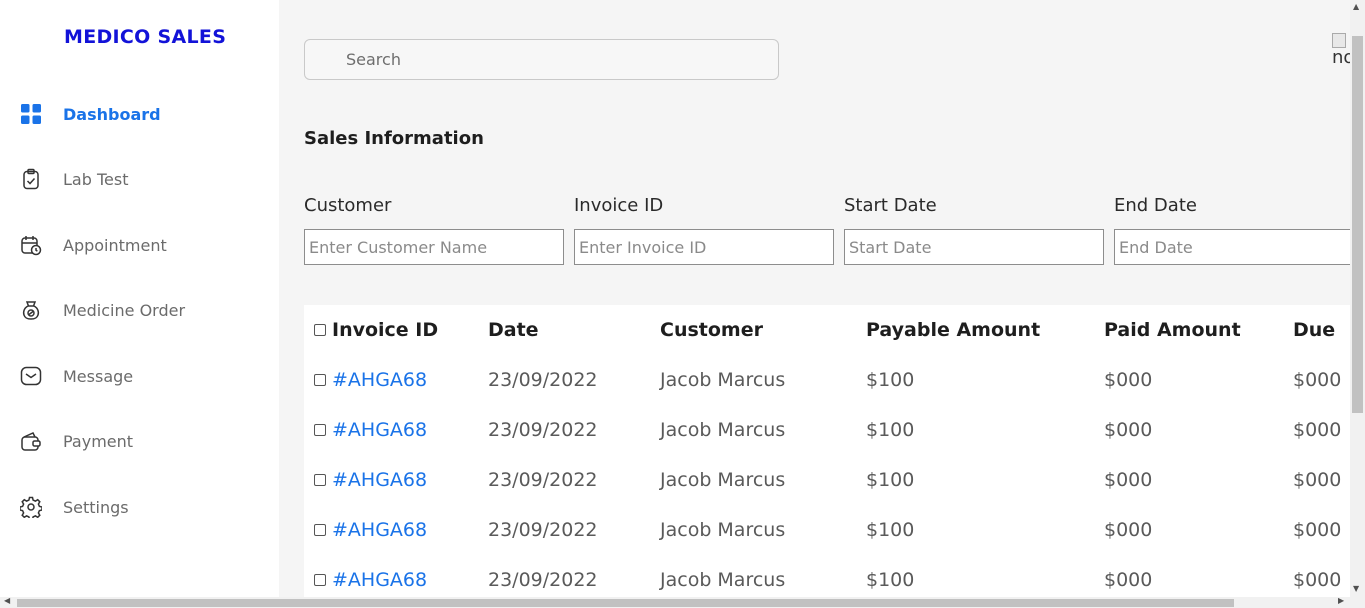 Image resolution: width=1365 pixels, height=608 pixels. I want to click on vertical-scroll-thumb, so click(1357, 224).